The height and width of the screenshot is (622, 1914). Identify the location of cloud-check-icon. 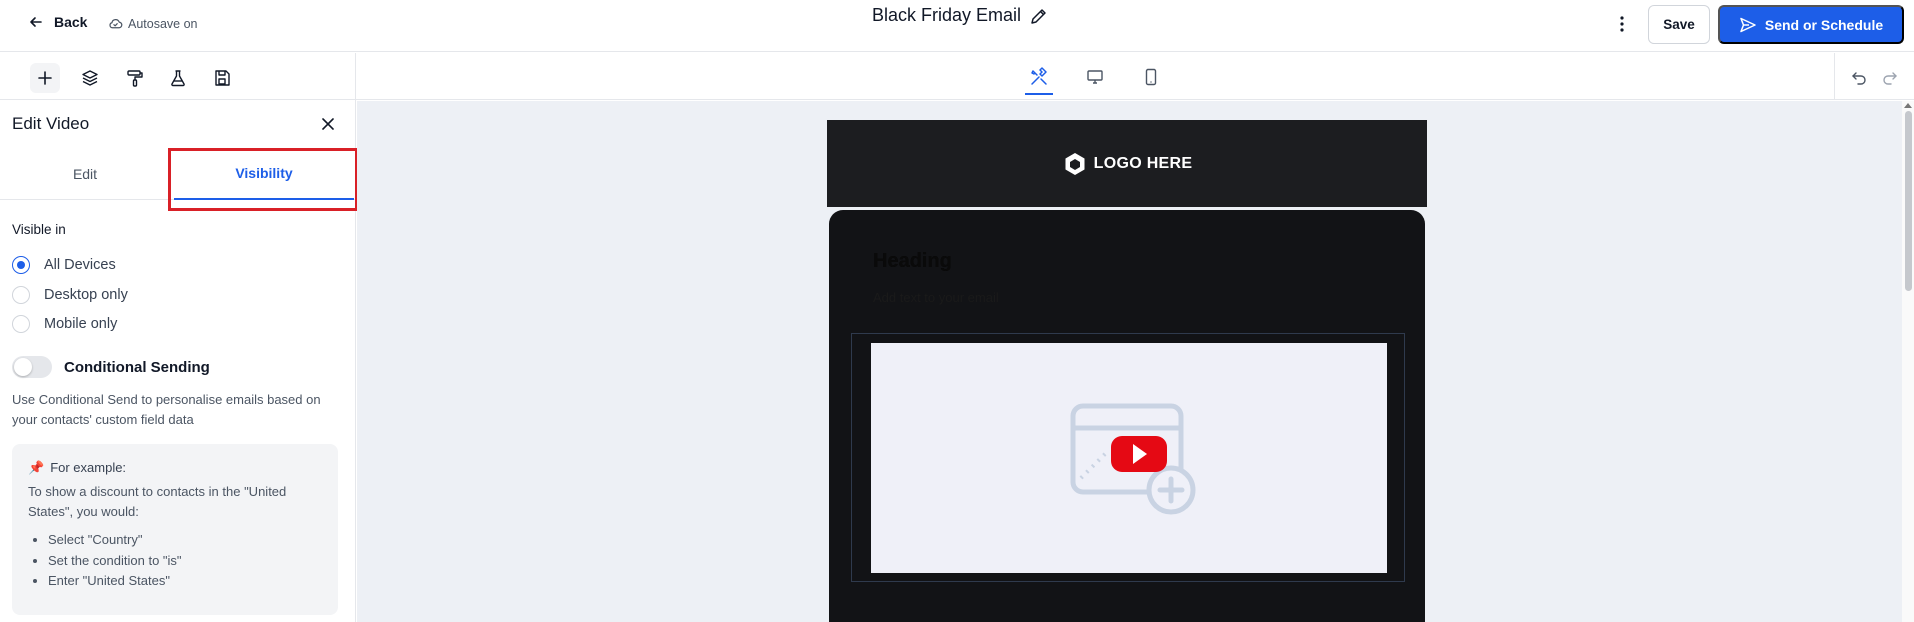
(116, 24).